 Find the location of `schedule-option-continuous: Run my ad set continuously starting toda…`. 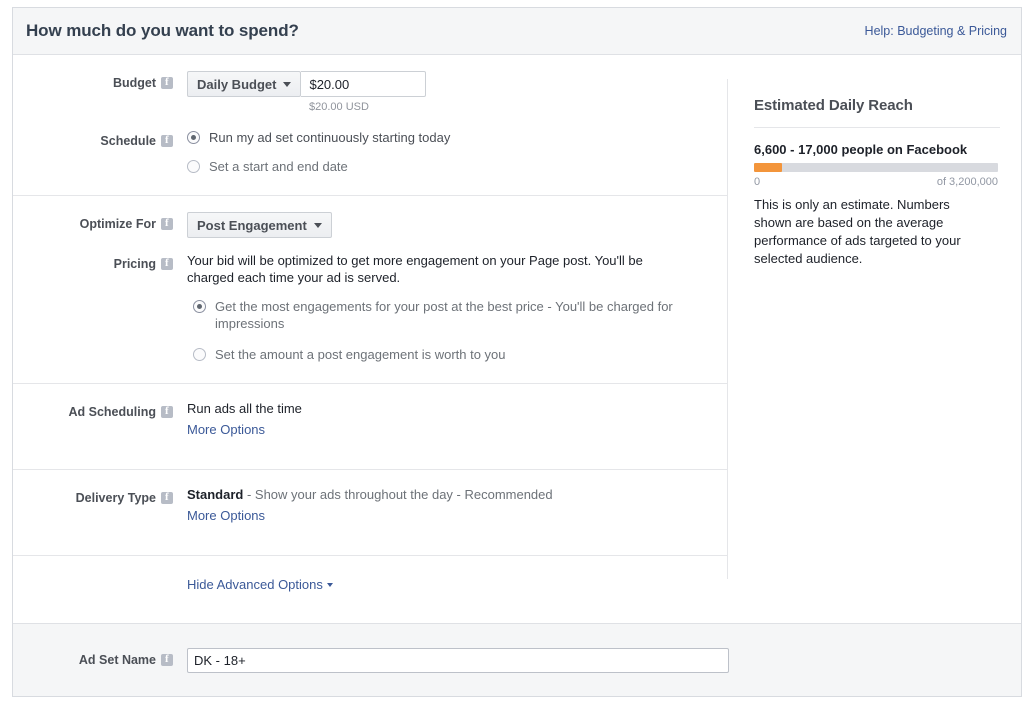

schedule-option-continuous: Run my ad set continuously starting toda… is located at coordinates (443, 137).